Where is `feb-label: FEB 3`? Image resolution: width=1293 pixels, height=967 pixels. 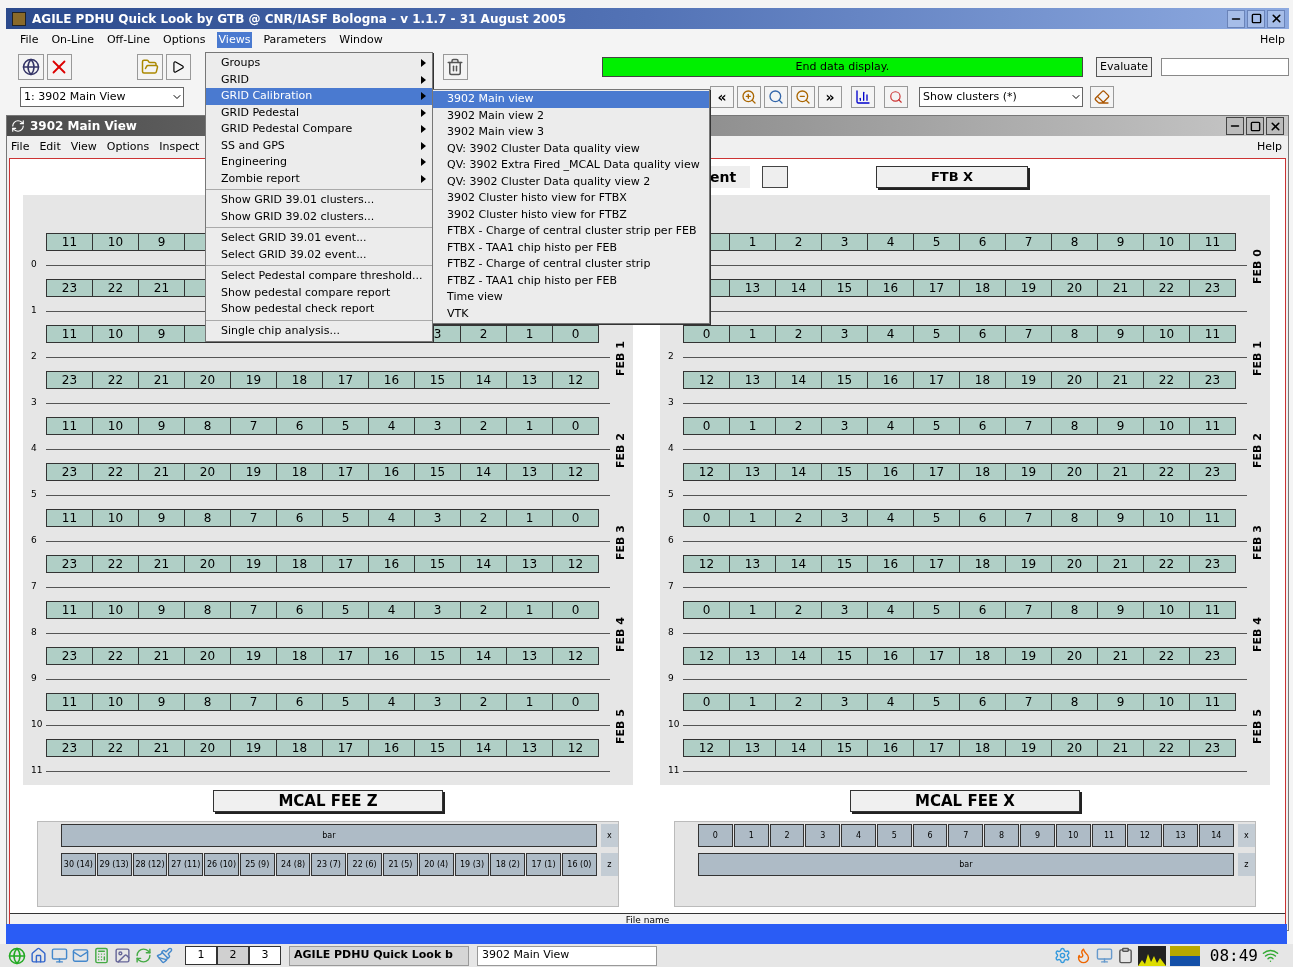
feb-label: FEB 3 is located at coordinates (620, 542).